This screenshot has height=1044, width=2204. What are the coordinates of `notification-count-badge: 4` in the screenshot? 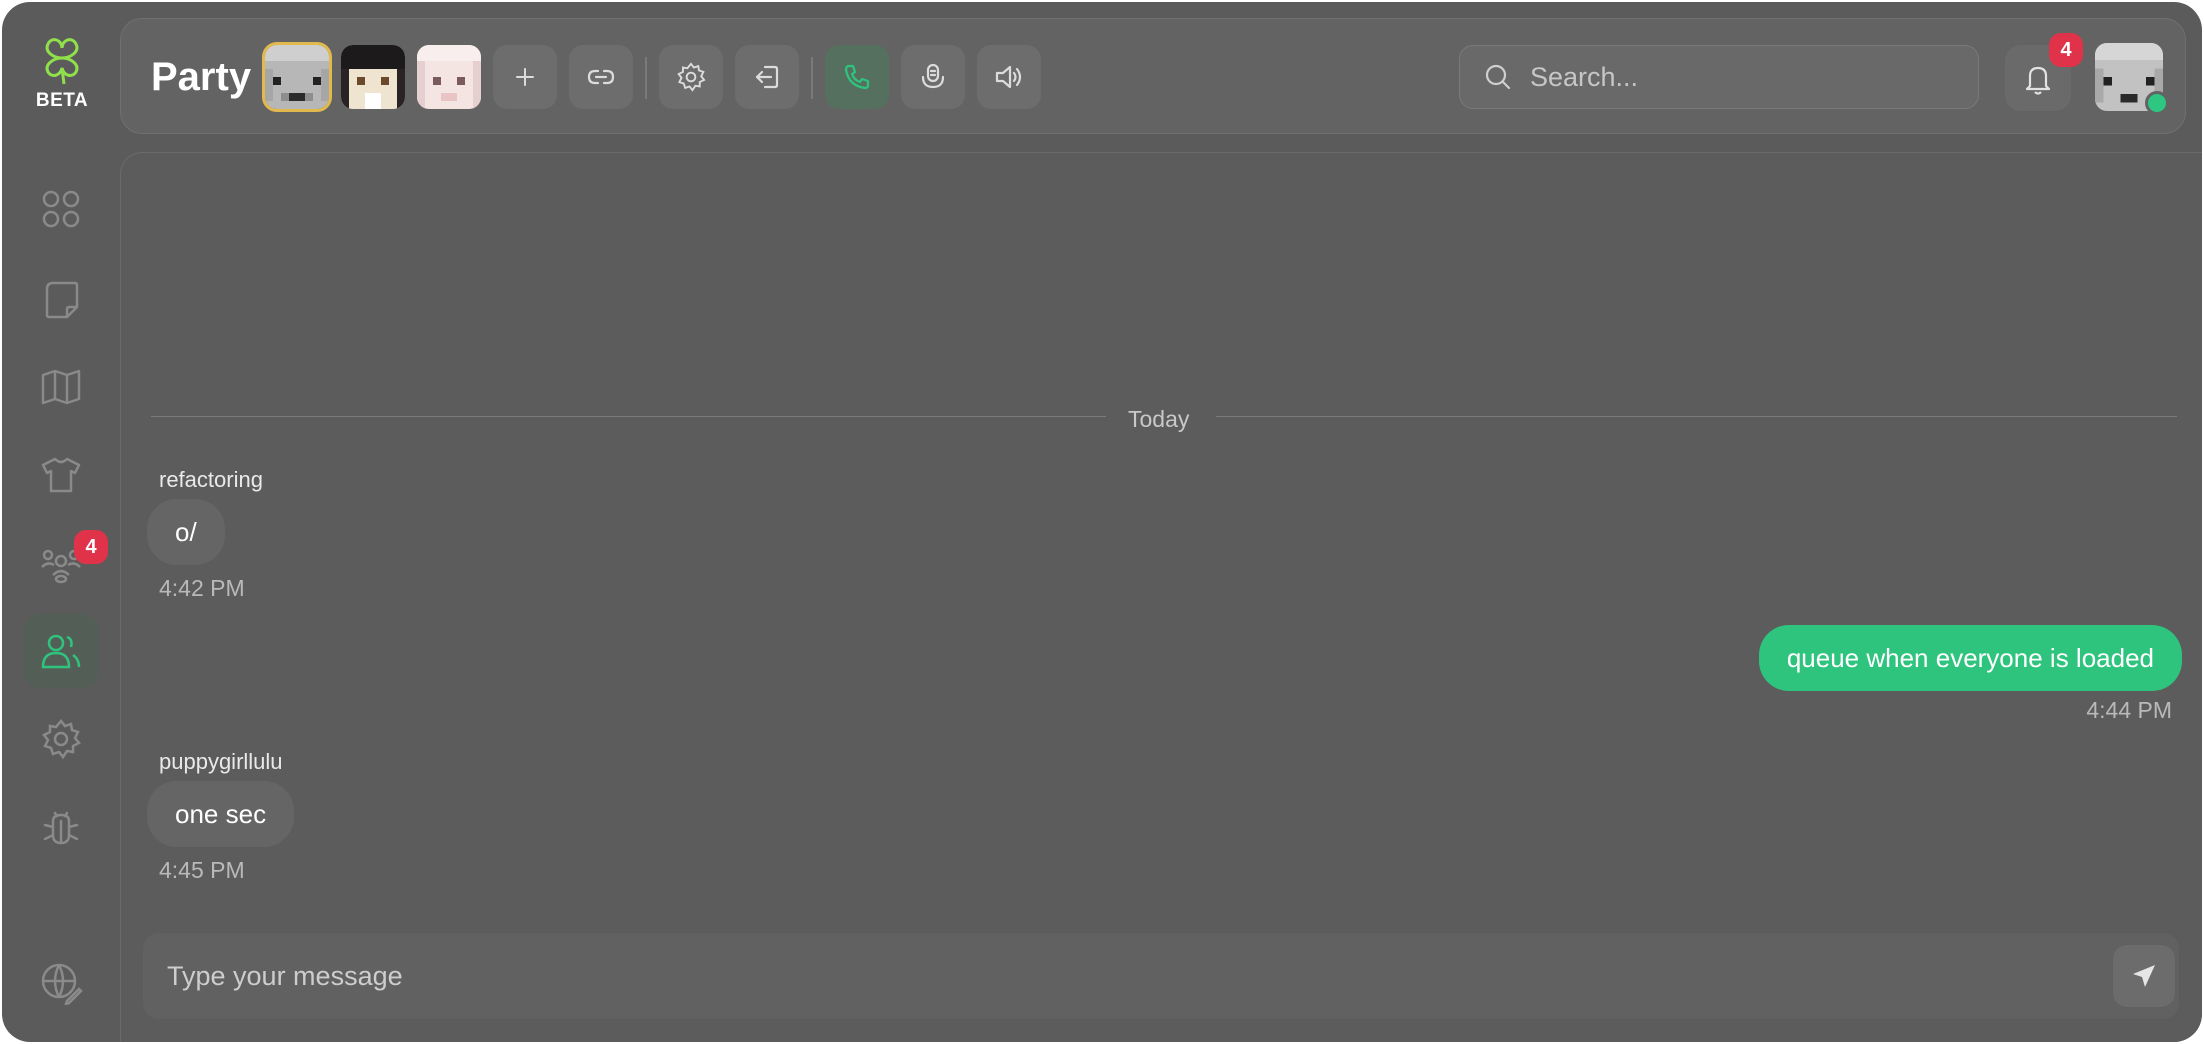 It's located at (2066, 50).